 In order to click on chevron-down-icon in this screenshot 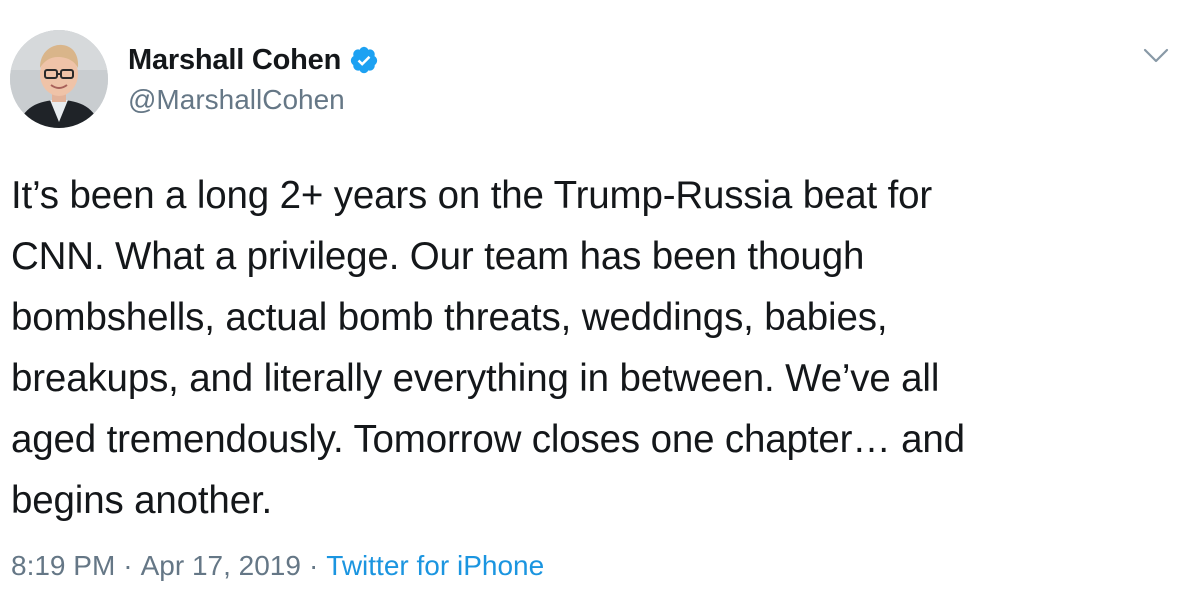, I will do `click(1156, 55)`.